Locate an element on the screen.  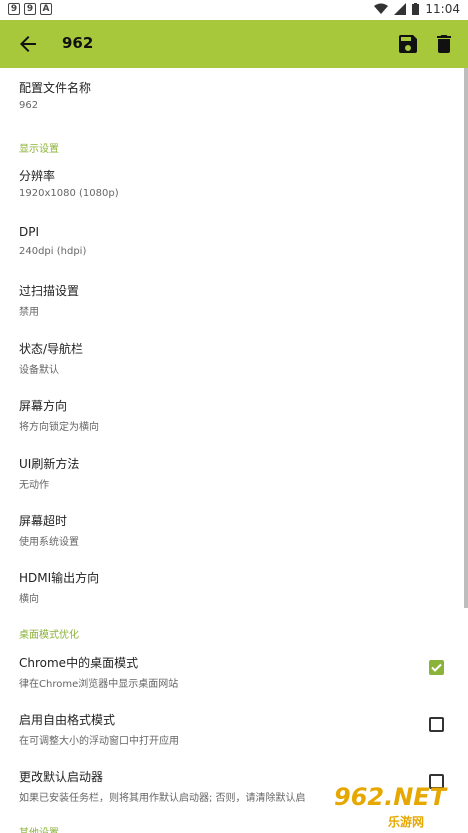
save-icon is located at coordinates (408, 44).